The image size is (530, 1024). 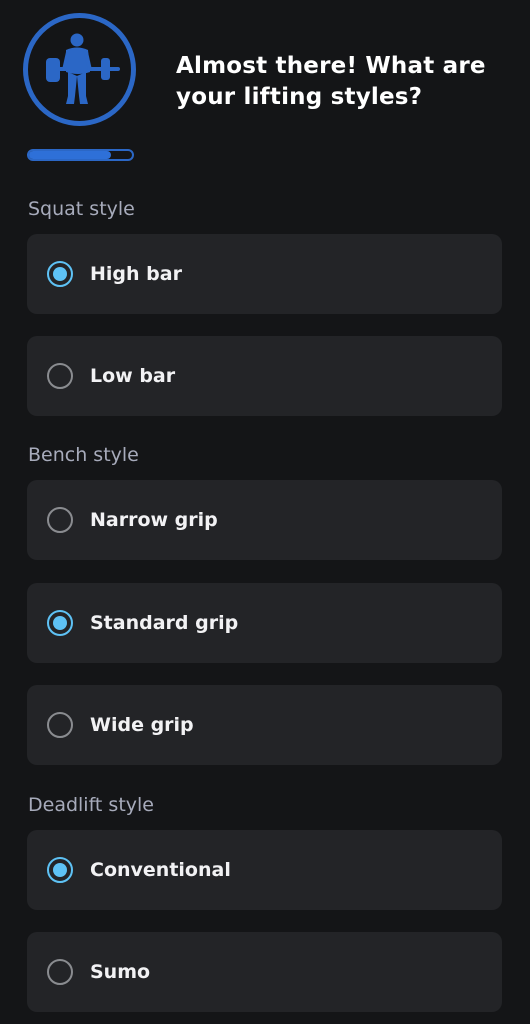 I want to click on option-label: Standard grip, so click(x=164, y=623).